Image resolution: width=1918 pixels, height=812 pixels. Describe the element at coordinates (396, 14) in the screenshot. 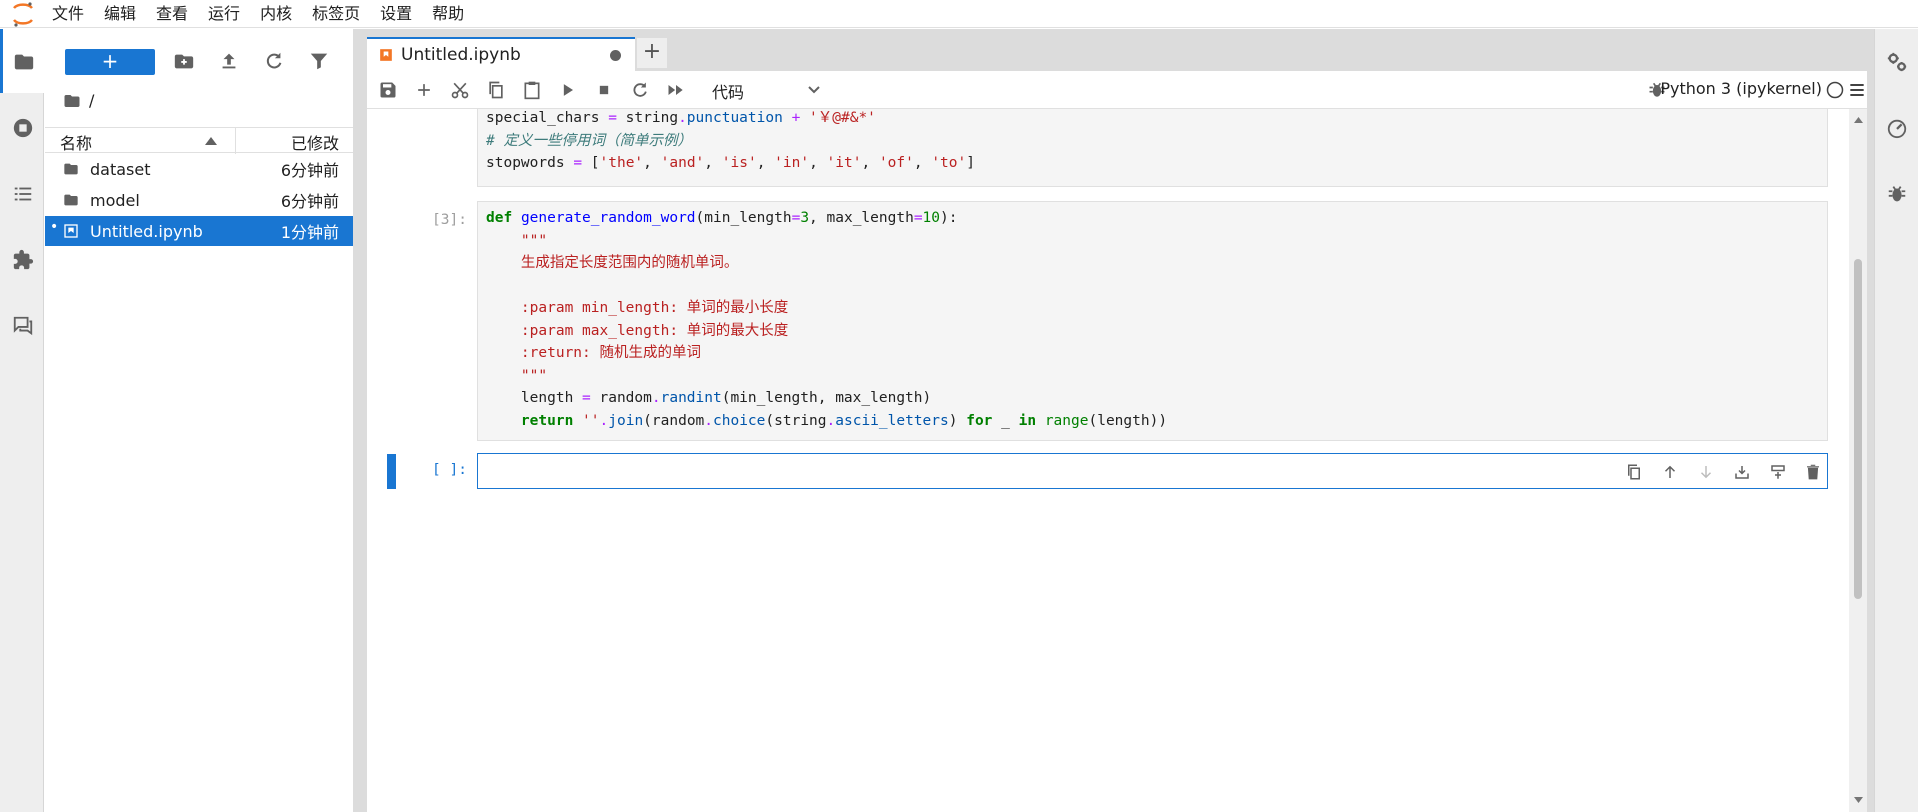

I see `menu-settings: 设置` at that location.